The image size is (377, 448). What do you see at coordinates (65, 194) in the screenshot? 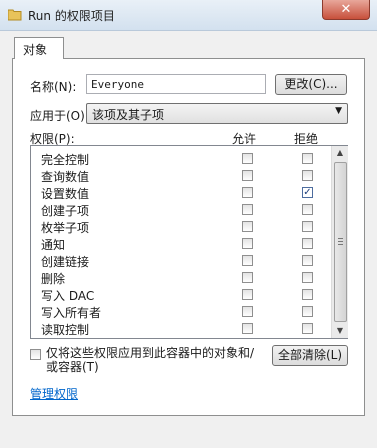
I see `permission-name: 设置数值` at bounding box center [65, 194].